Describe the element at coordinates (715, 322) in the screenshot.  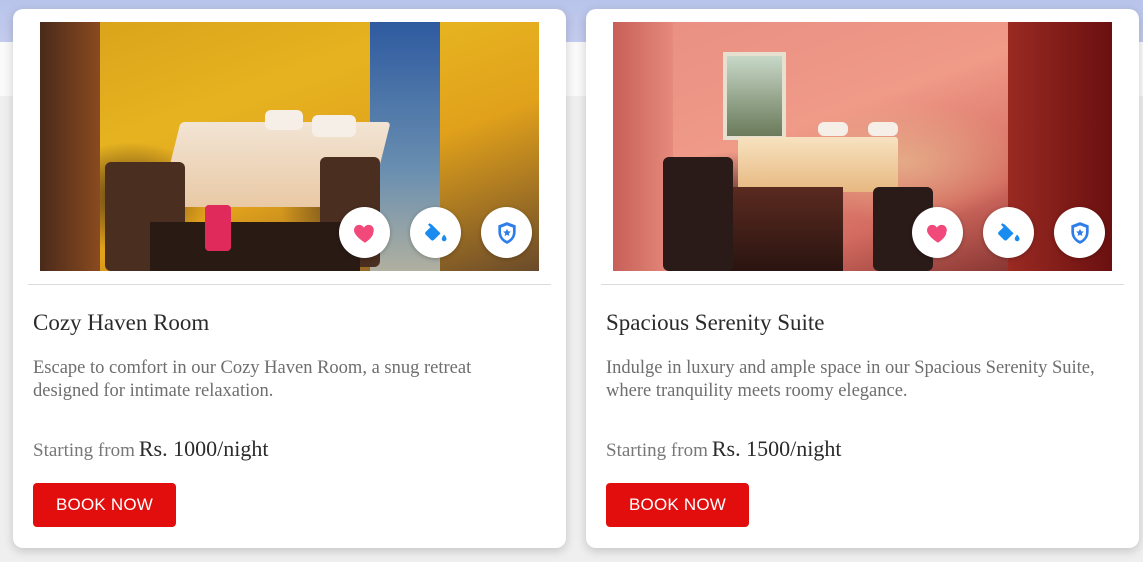
I see `room-title: Spacious Serenity Suite` at that location.